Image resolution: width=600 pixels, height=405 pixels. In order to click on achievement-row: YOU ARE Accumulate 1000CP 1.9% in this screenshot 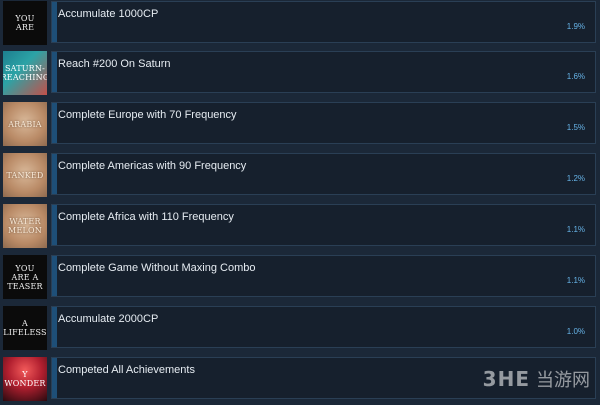, I will do `click(300, 25)`.